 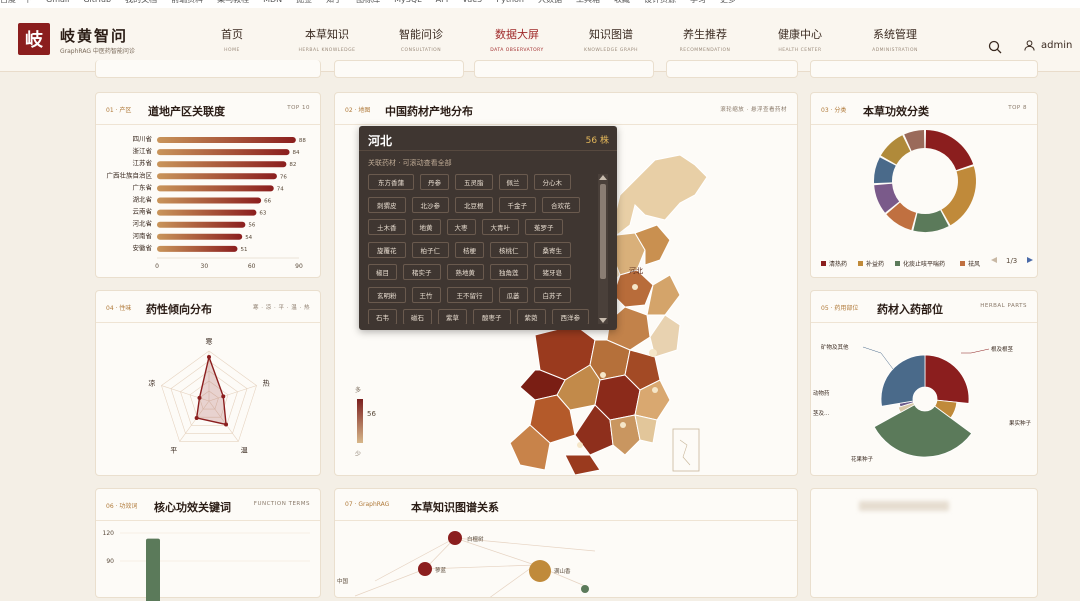 I want to click on user-menu: admin, so click(x=1048, y=45).